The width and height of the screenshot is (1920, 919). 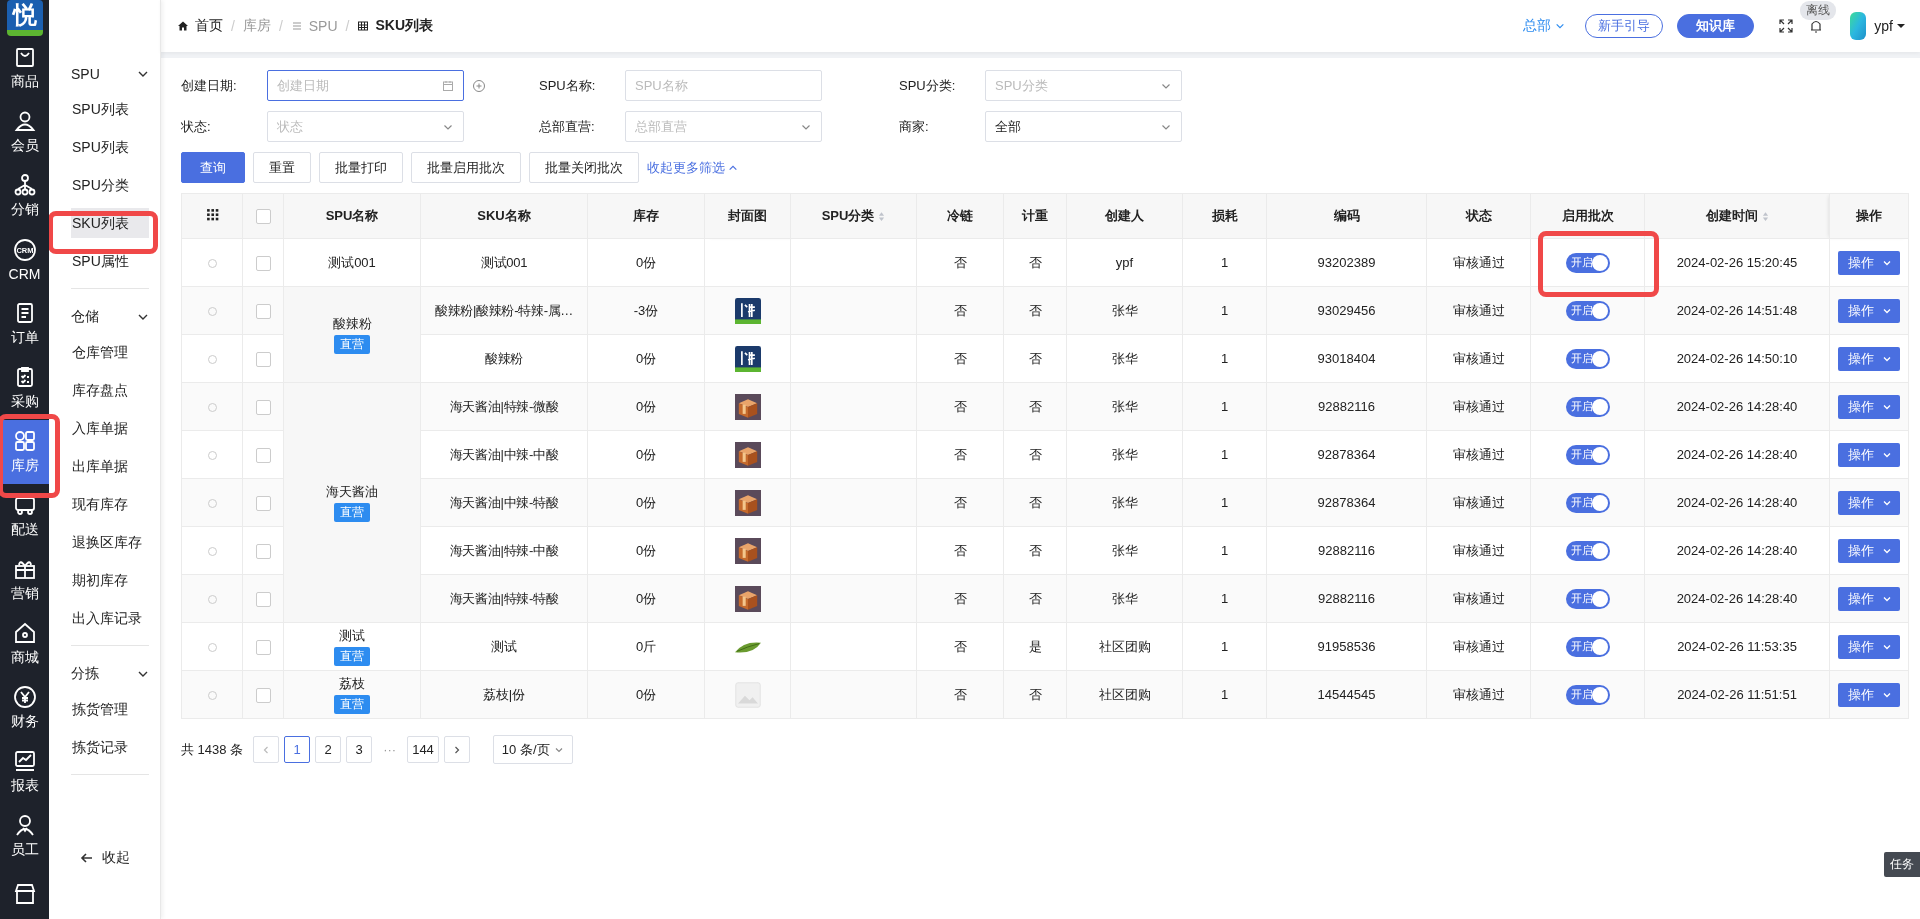 What do you see at coordinates (24, 452) in the screenshot?
I see `nav-item: 库房` at bounding box center [24, 452].